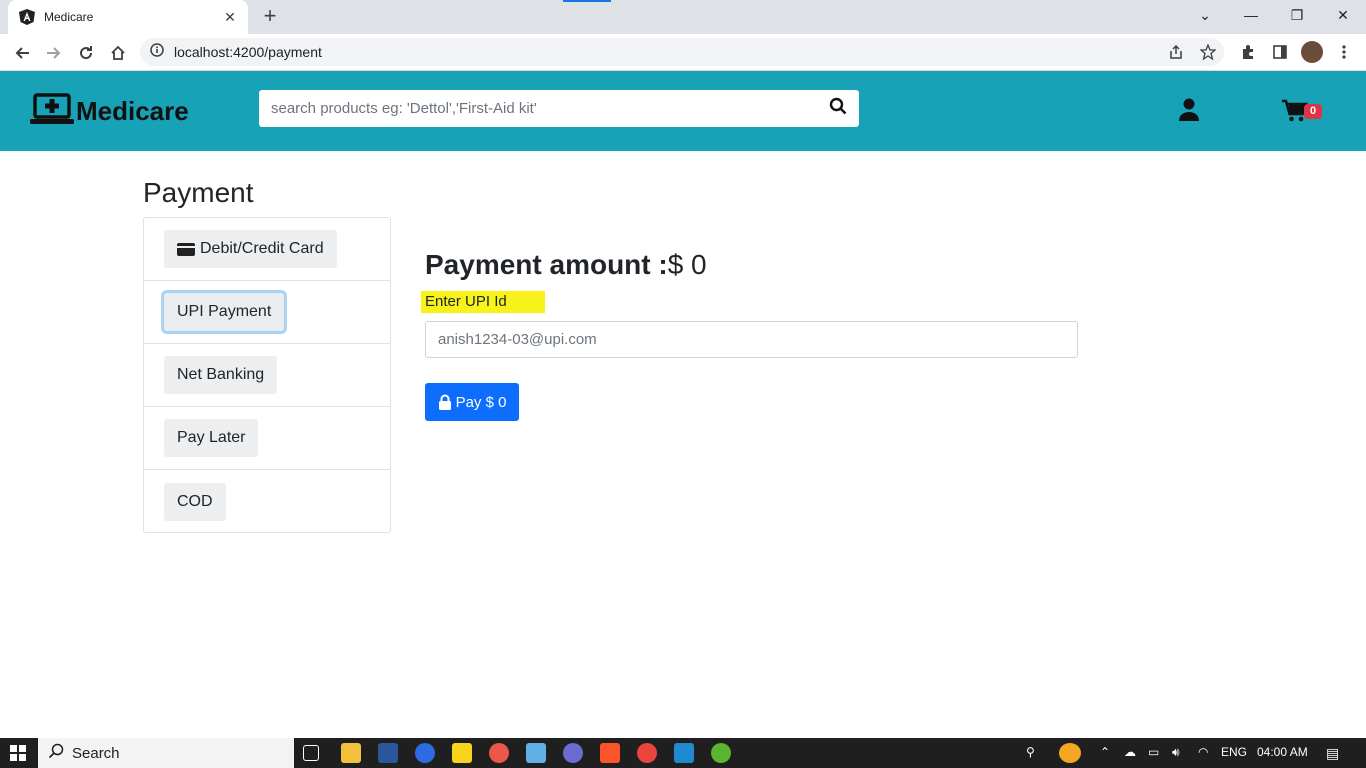  I want to click on profile-avatar, so click(1312, 52).